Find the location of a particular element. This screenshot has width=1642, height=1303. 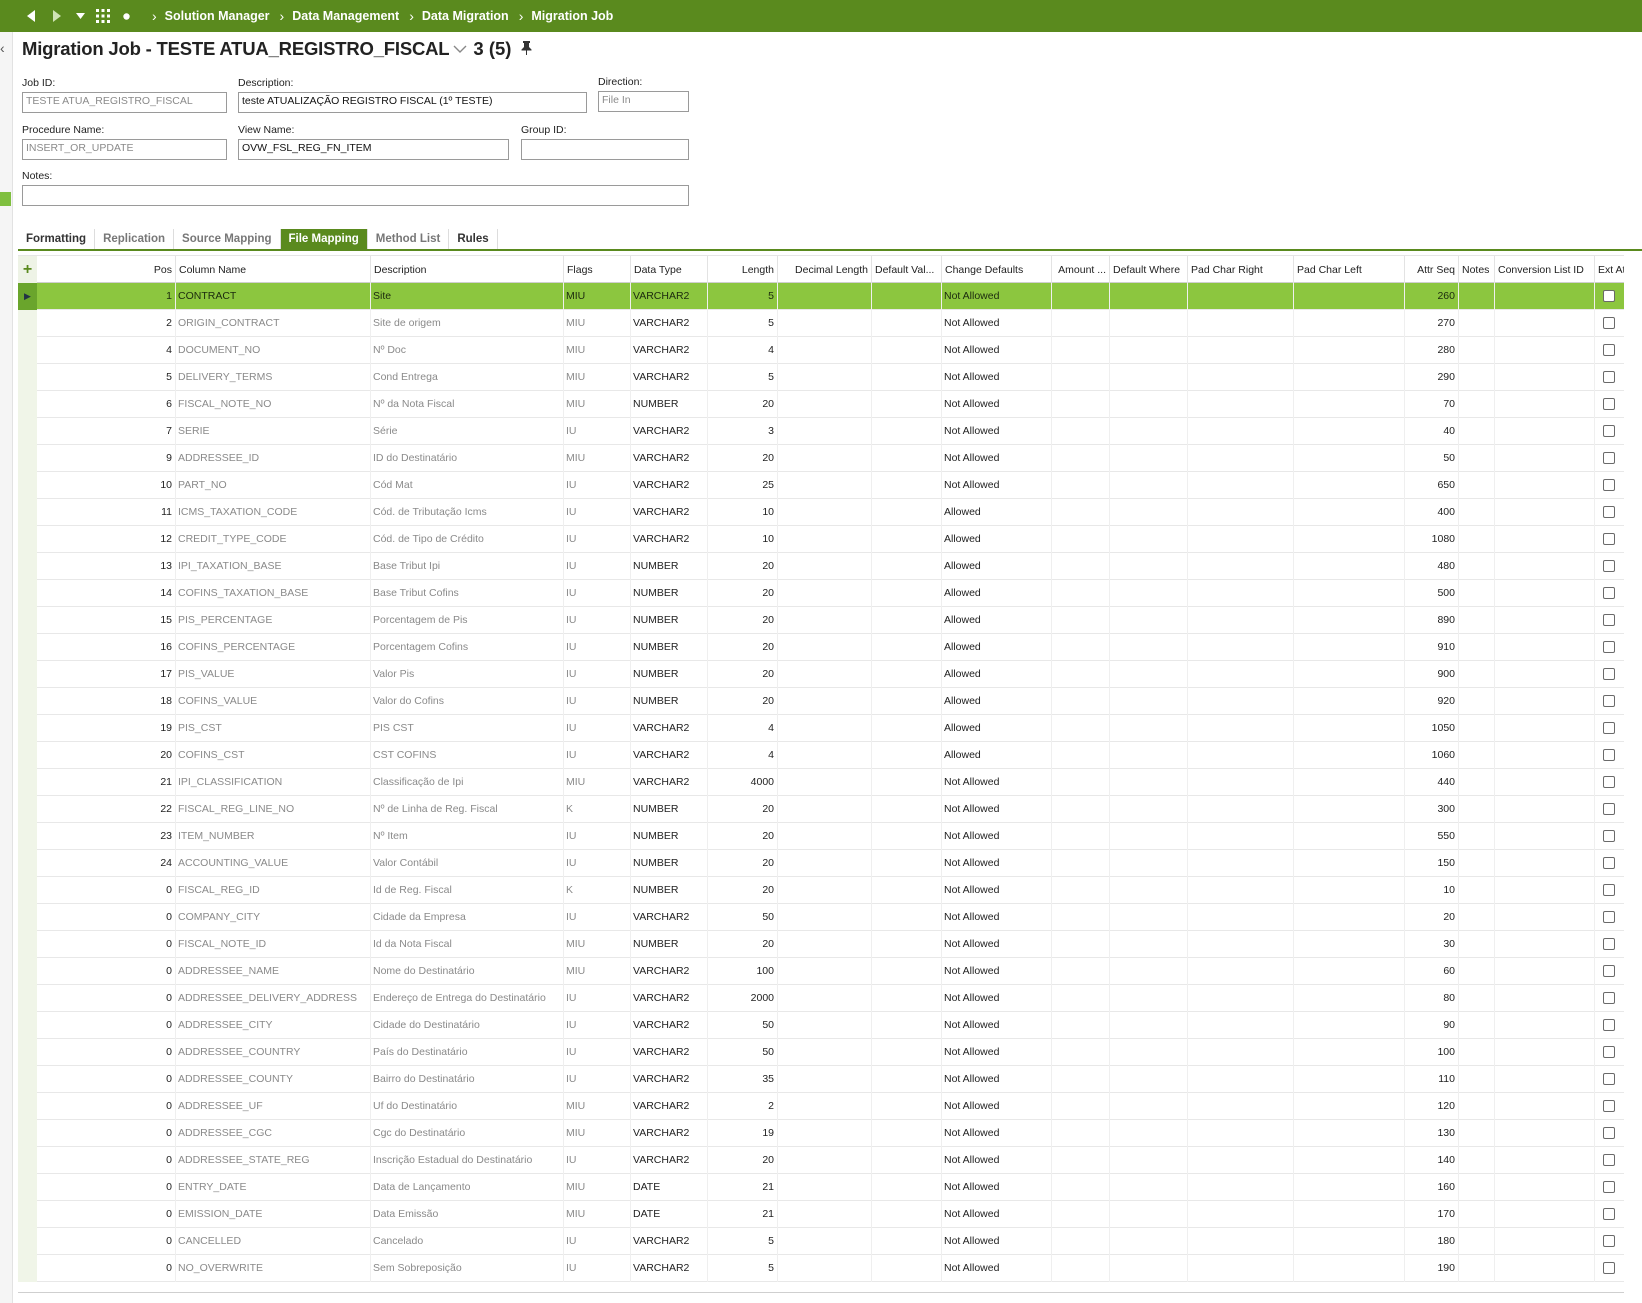

cell-column-name: COFINS_VALUE is located at coordinates (272, 701).